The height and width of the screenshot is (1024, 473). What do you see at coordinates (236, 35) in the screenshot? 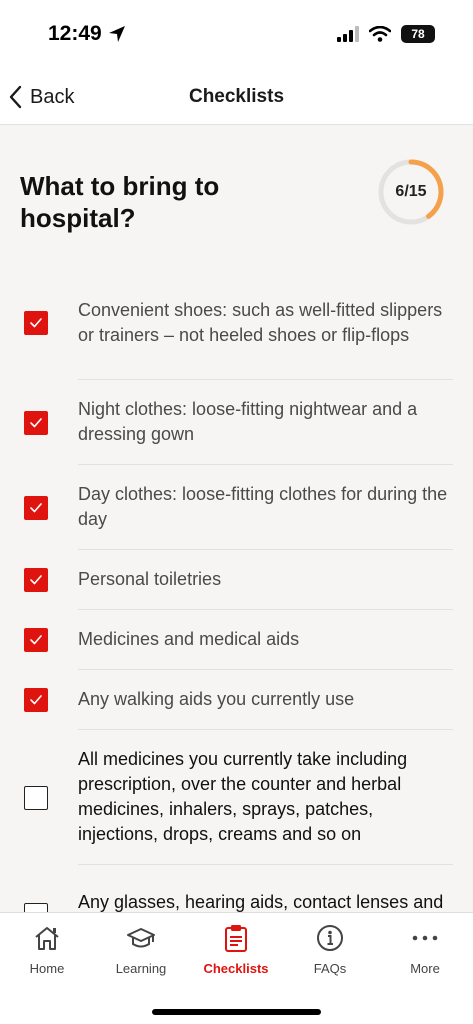
I see `status-bar: 12:49 78` at bounding box center [236, 35].